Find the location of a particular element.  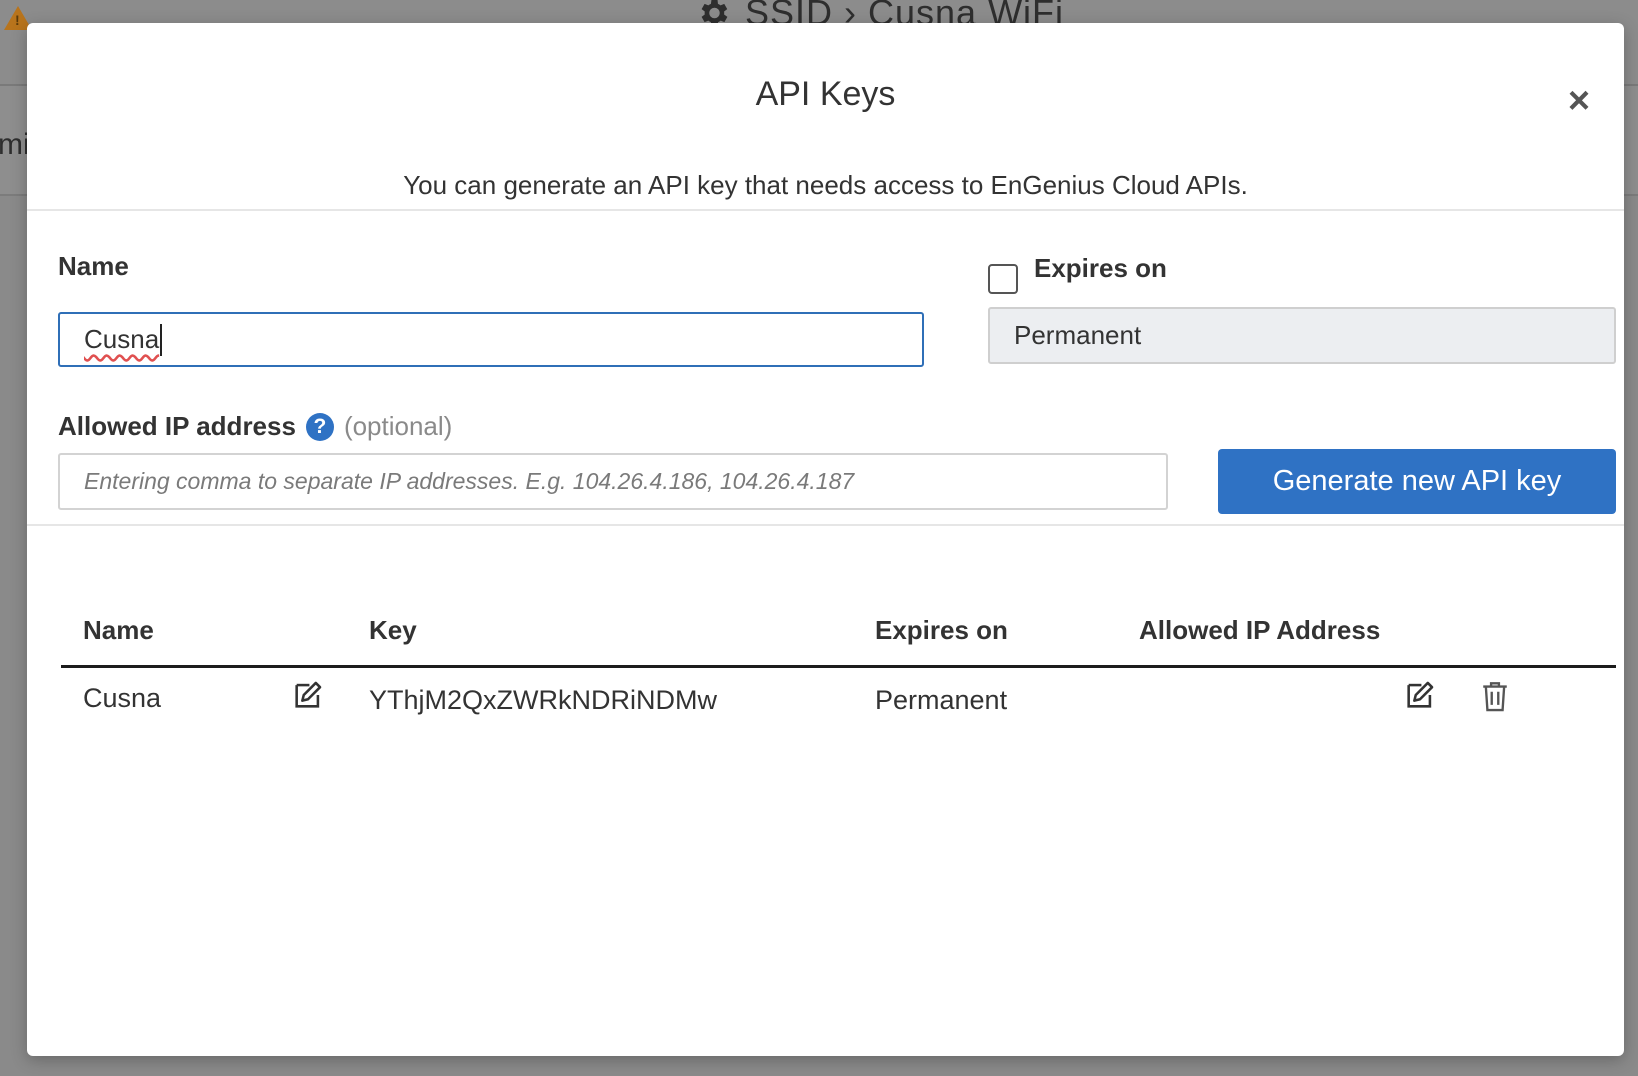

background-tab-fragment: mi is located at coordinates (15, 144).